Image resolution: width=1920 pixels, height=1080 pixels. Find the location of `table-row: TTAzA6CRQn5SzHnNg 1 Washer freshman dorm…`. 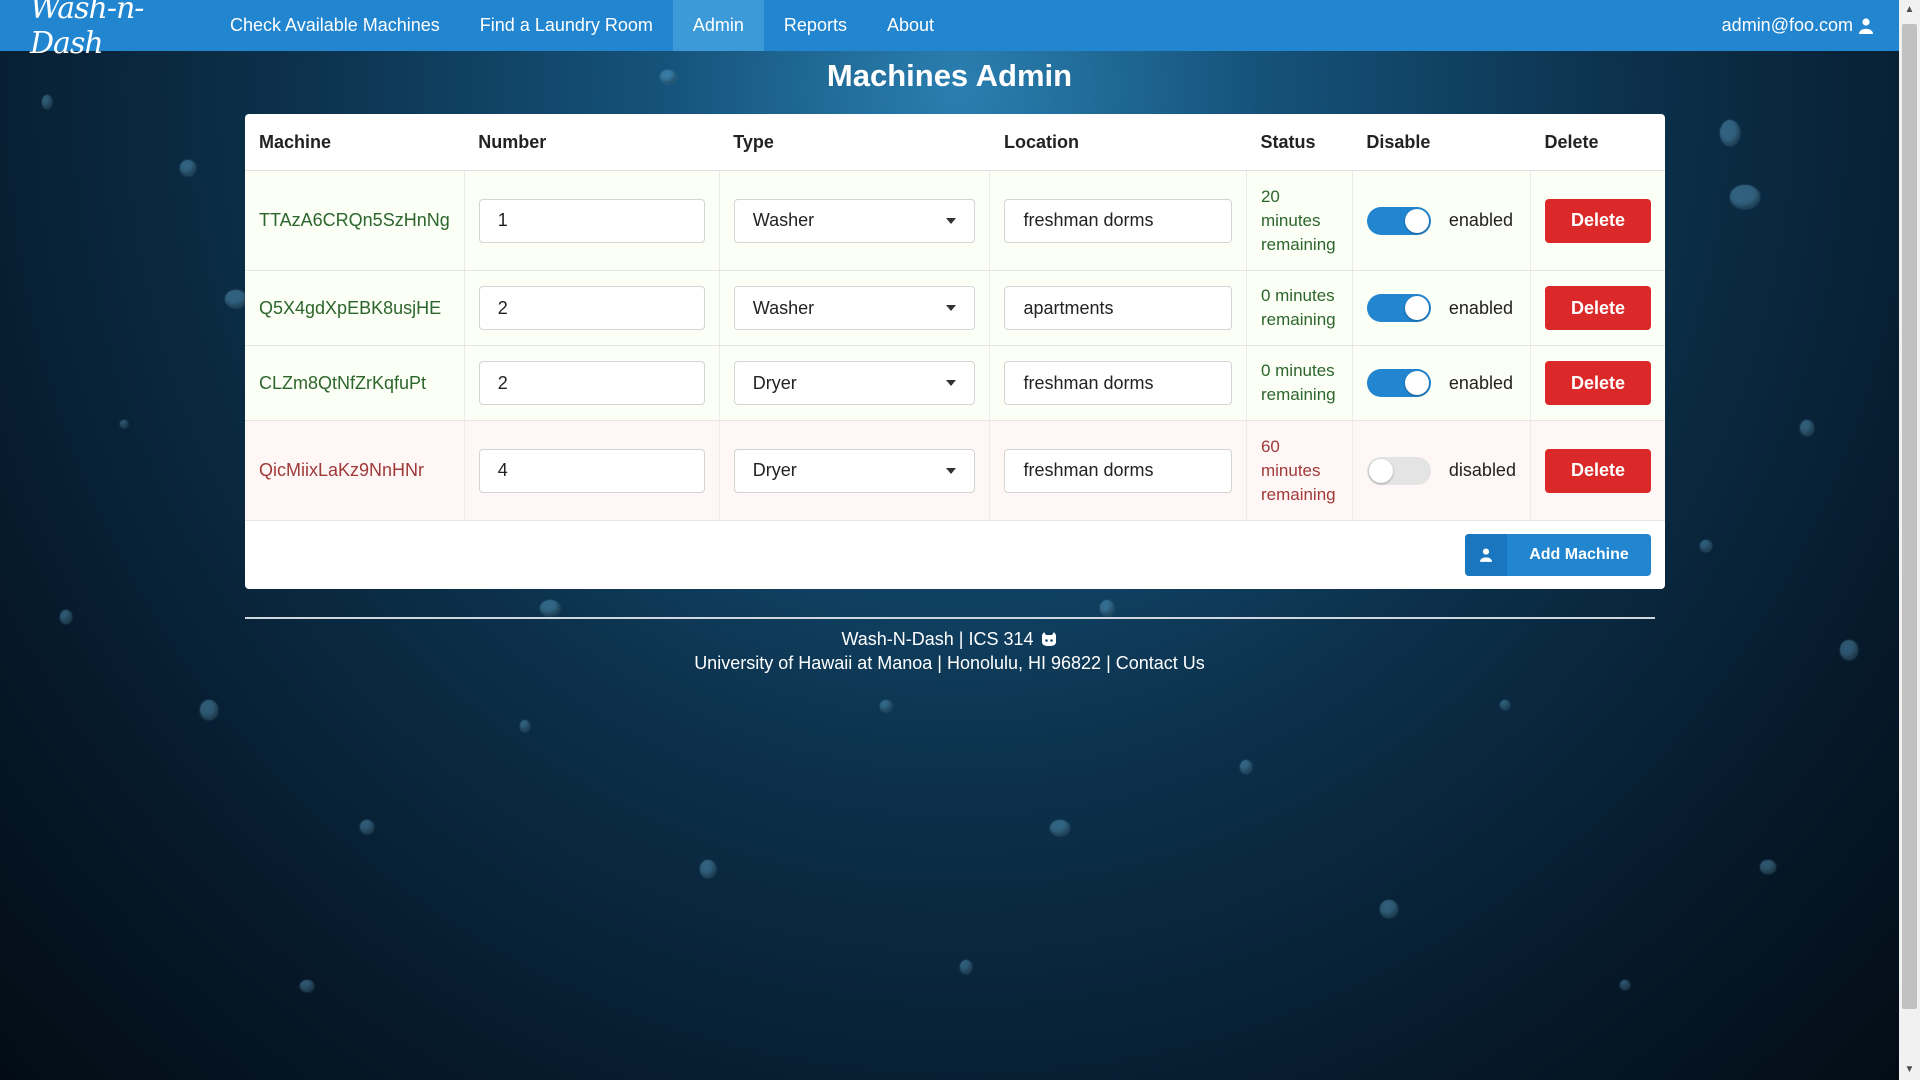

table-row: TTAzA6CRQn5SzHnNg 1 Washer freshman dorm… is located at coordinates (955, 220).